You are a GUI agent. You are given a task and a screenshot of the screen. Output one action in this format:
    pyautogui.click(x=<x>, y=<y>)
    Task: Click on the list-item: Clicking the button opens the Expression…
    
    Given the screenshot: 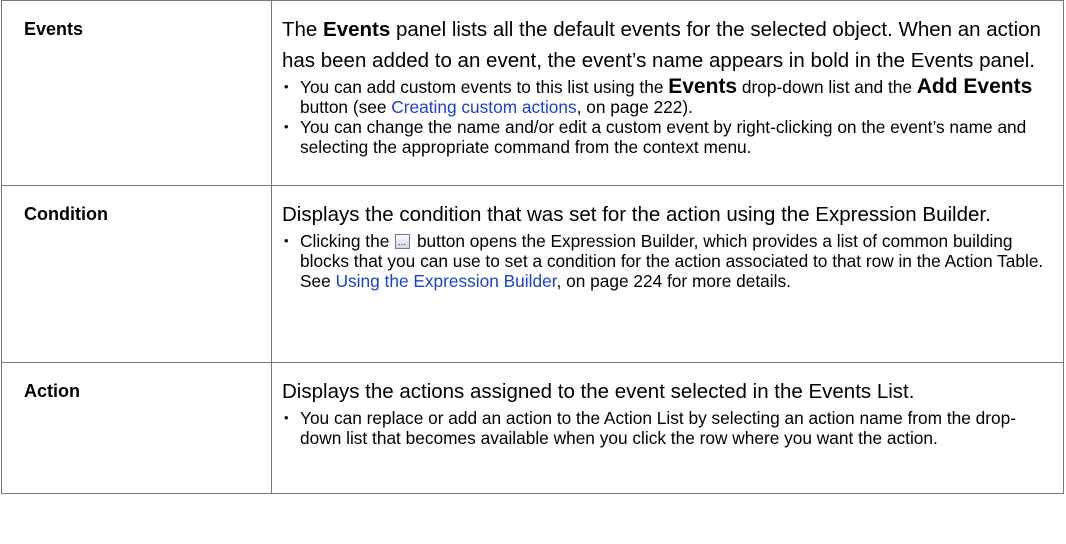 What is the action you would take?
    pyautogui.click(x=667, y=261)
    